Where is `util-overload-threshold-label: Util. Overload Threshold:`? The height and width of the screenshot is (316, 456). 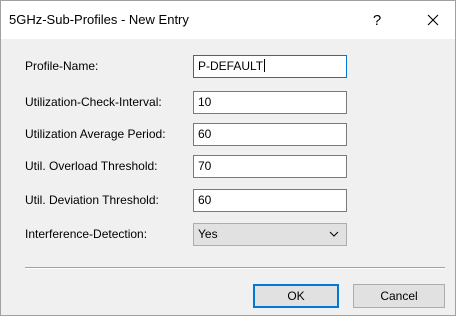
util-overload-threshold-label: Util. Overload Threshold: is located at coordinates (91, 166).